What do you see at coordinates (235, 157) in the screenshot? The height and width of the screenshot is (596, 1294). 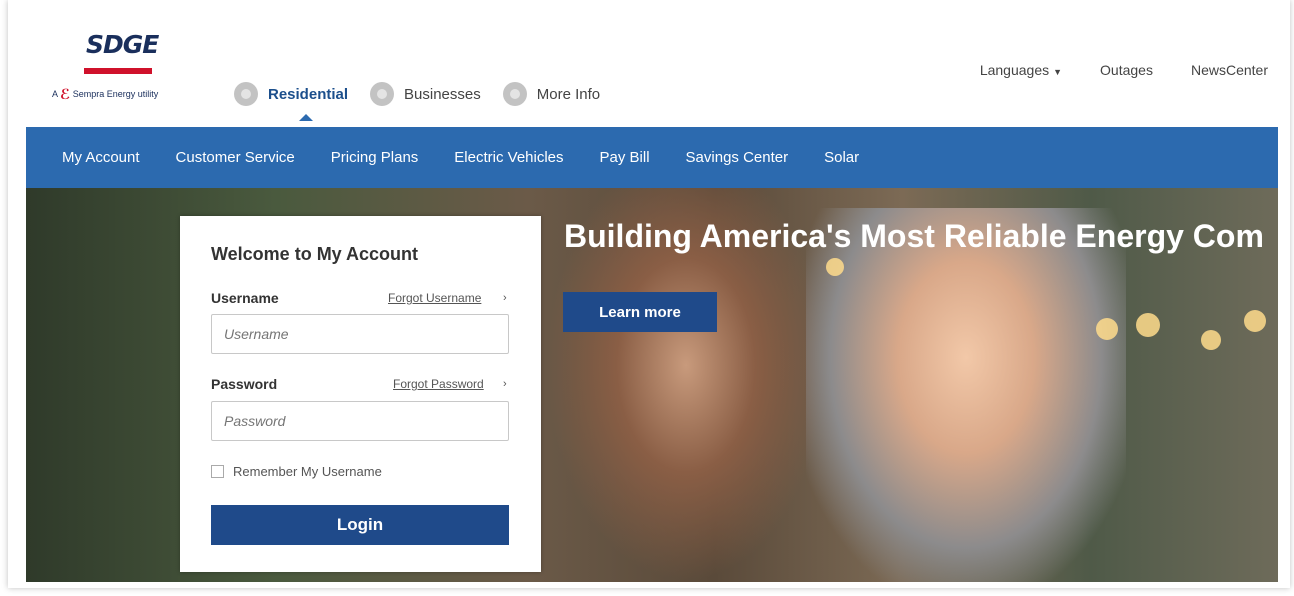 I see `nav-customer-service: Customer Service` at bounding box center [235, 157].